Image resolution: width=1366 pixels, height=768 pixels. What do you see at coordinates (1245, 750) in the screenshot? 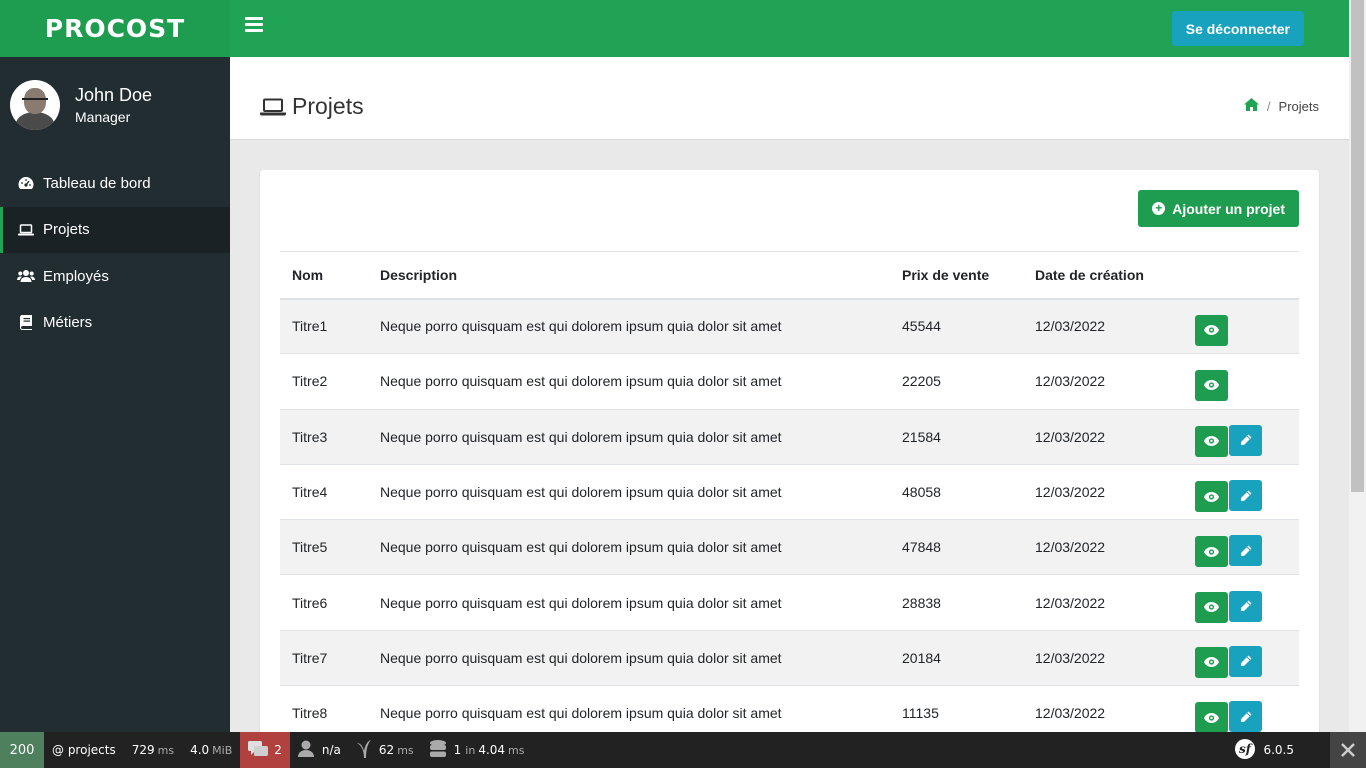
I see `symfony-logo-icon: sf` at bounding box center [1245, 750].